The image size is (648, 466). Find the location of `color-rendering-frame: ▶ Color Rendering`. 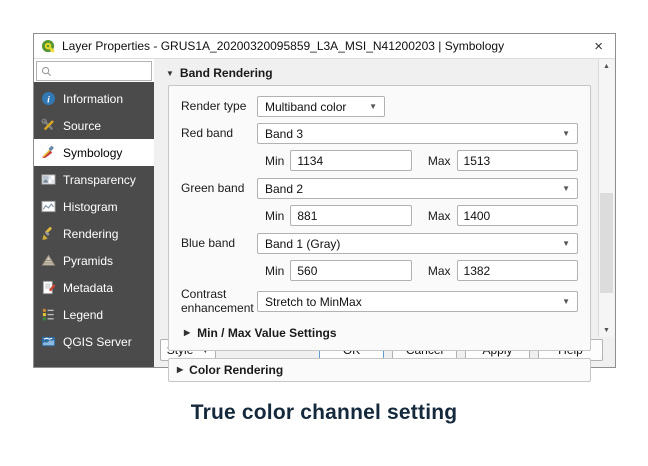

color-rendering-frame: ▶ Color Rendering is located at coordinates (379, 369).